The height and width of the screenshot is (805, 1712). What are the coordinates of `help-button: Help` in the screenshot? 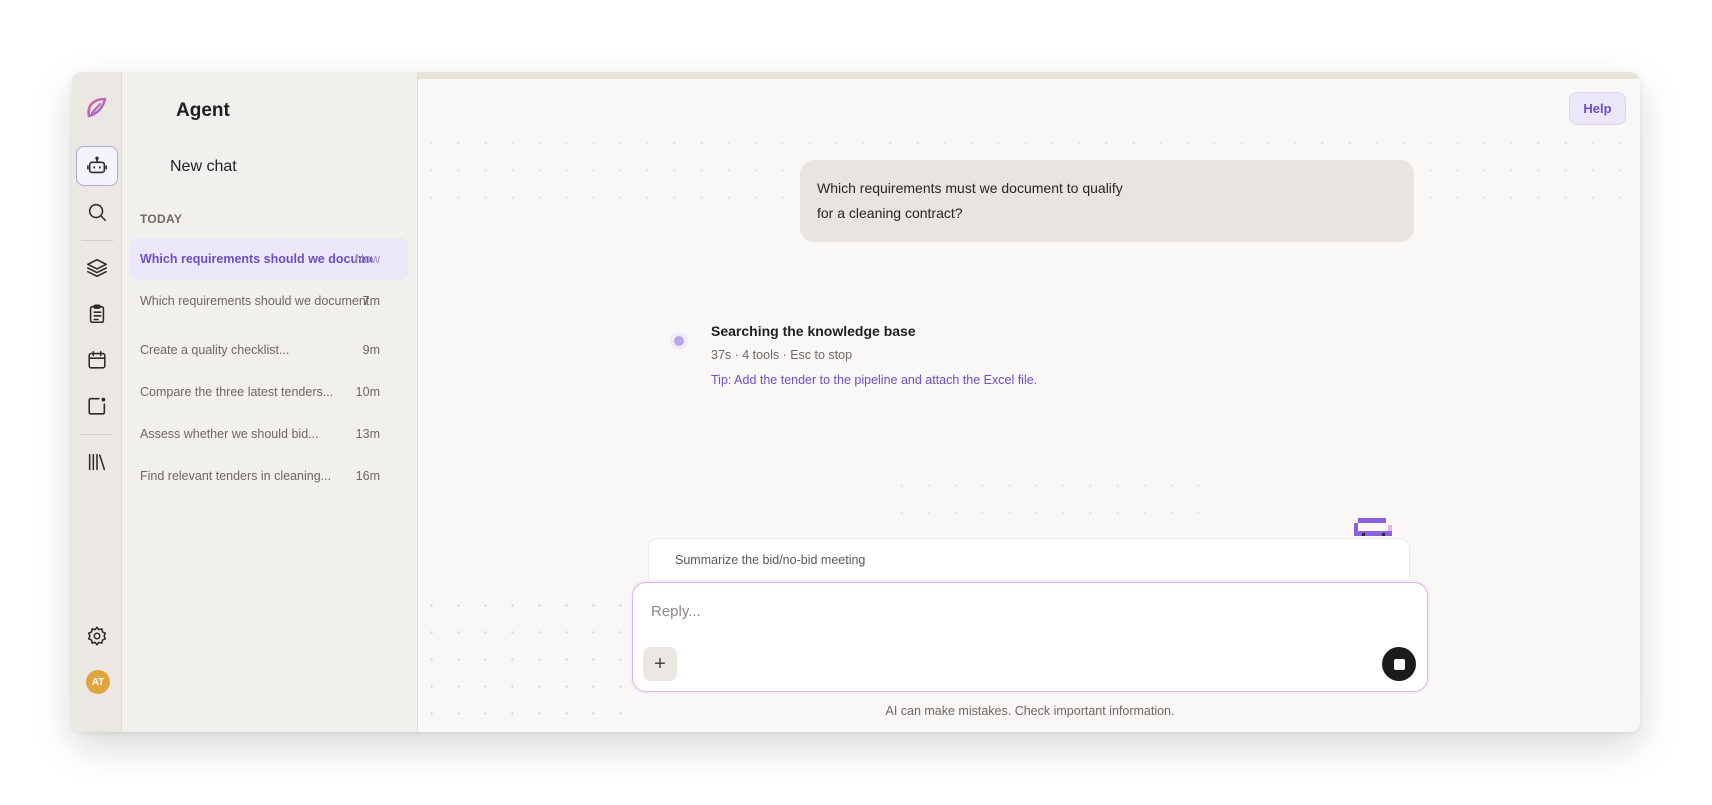 It's located at (1597, 108).